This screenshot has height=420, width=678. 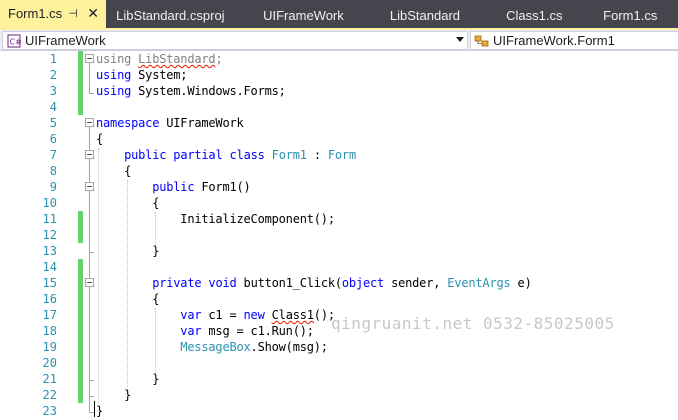 What do you see at coordinates (339, 203) in the screenshot?
I see `code-line: 10 {` at bounding box center [339, 203].